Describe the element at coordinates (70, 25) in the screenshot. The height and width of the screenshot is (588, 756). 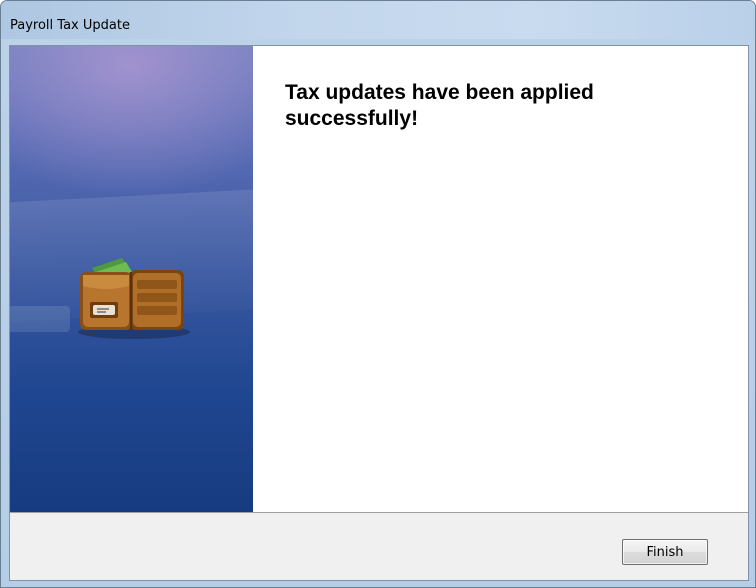
I see `window-title: Payroll Tax Update` at that location.